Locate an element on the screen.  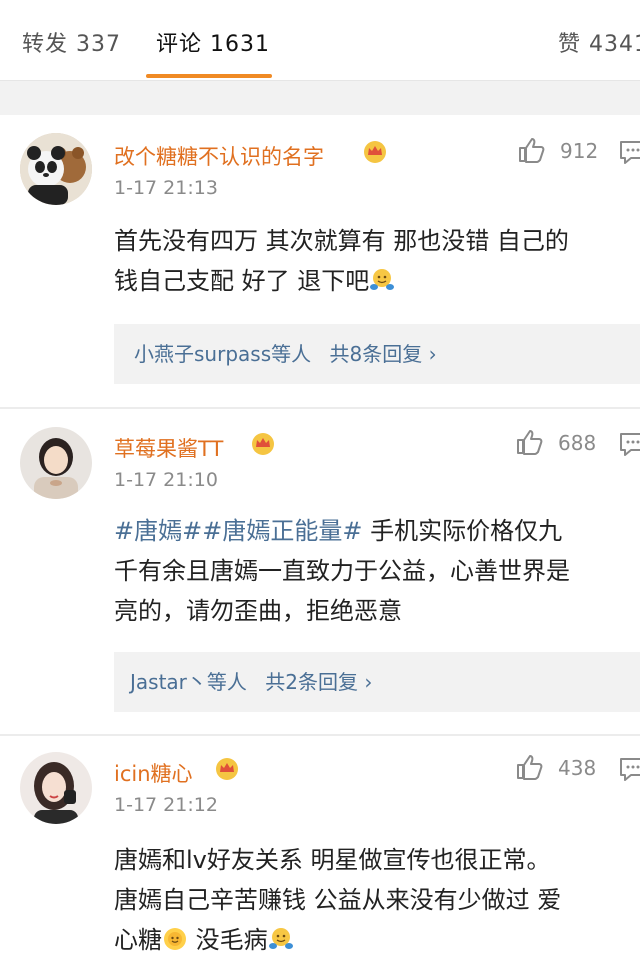
comment-text: 首先没有四万 其次就算有 那也没错 自己的 钱自己支配 好了 退下吧 is located at coordinates (377, 261).